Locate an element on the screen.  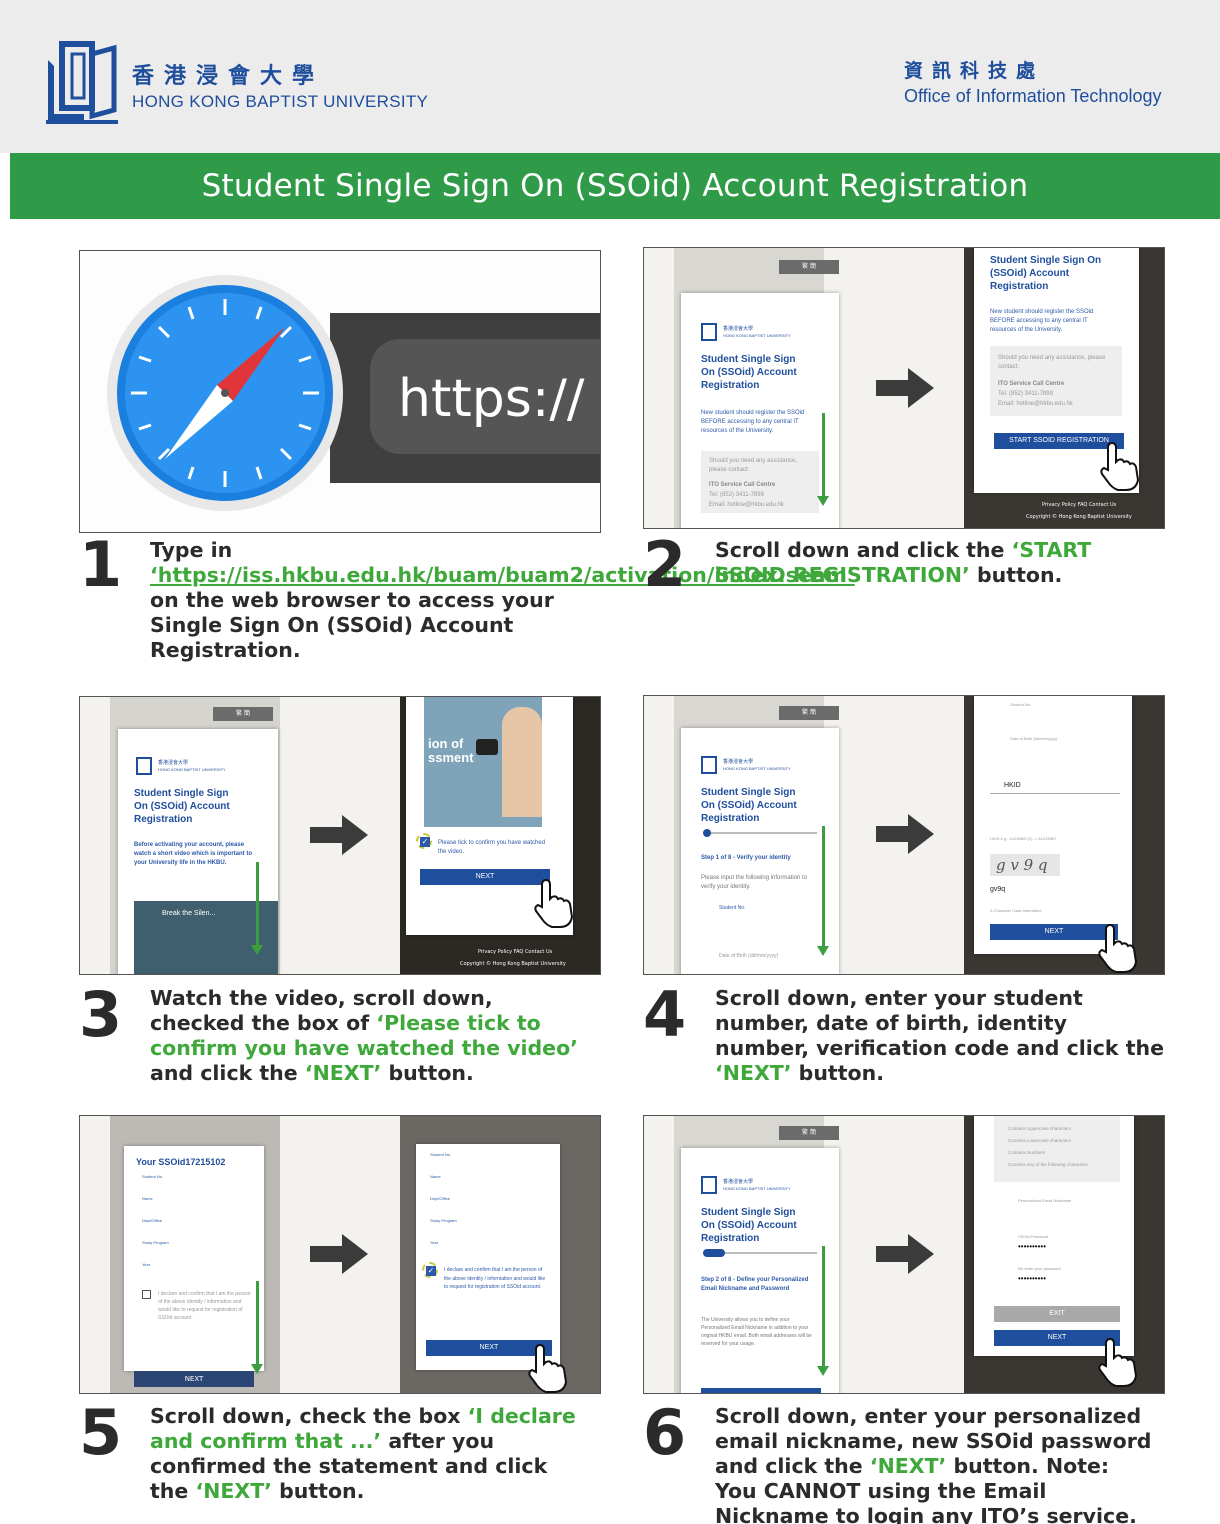
step-number: 4 is located at coordinates (665, 1014).